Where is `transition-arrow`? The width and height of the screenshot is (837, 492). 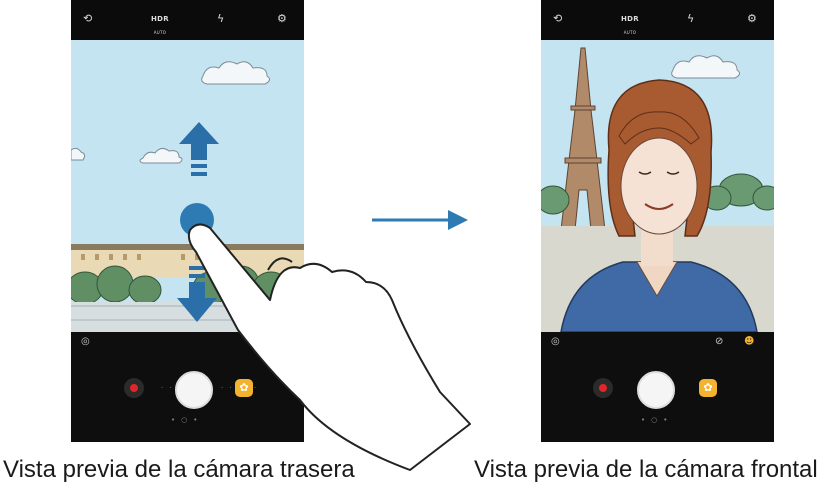 transition-arrow is located at coordinates (420, 220).